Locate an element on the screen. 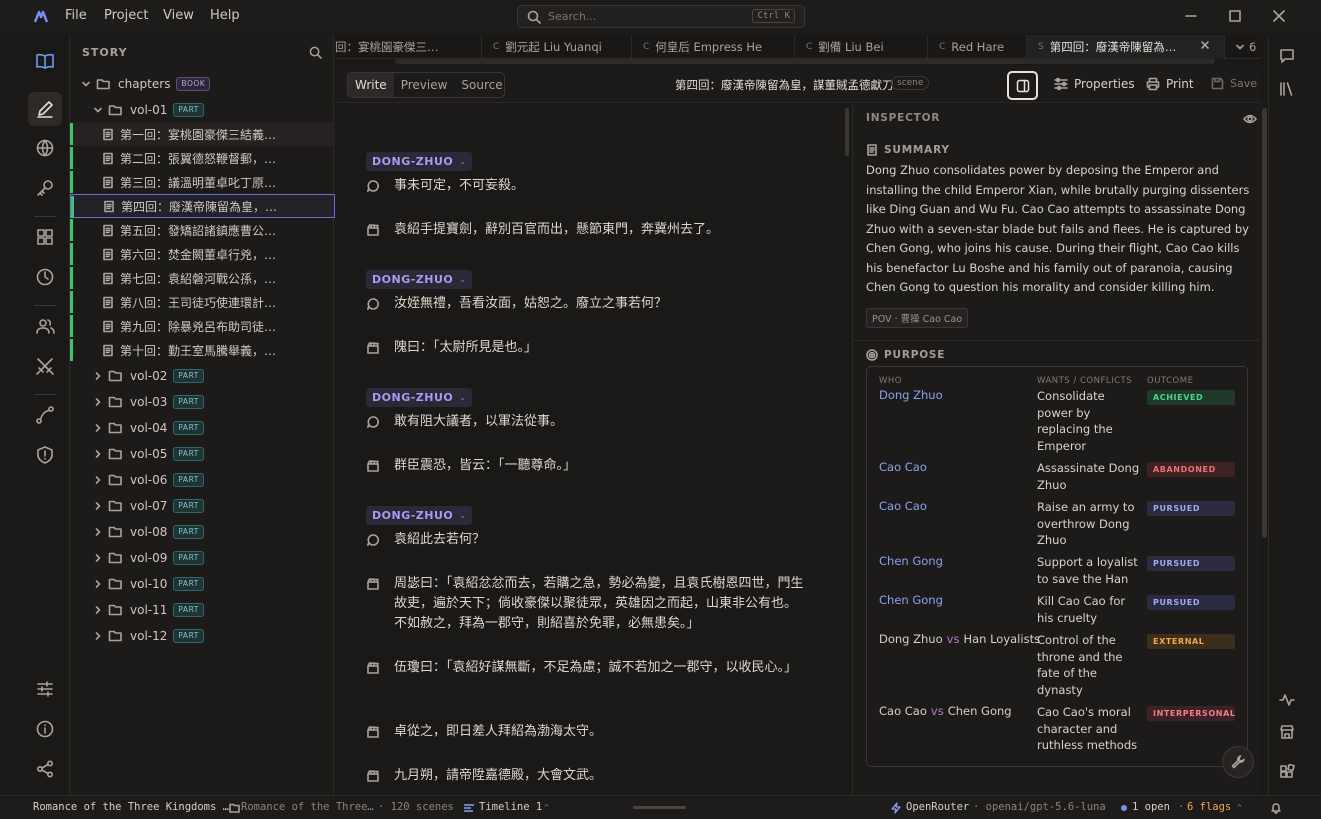  tab-overflow-button: 6 is located at coordinates (1245, 47).